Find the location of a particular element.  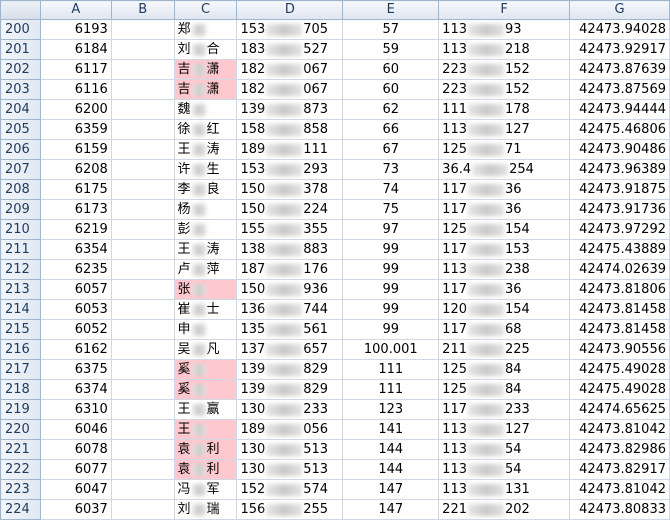

row-header: 218 is located at coordinates (20, 389).